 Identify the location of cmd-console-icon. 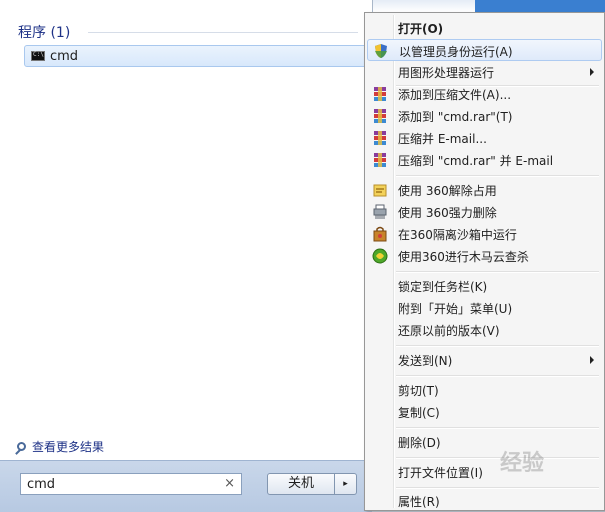
(38, 56).